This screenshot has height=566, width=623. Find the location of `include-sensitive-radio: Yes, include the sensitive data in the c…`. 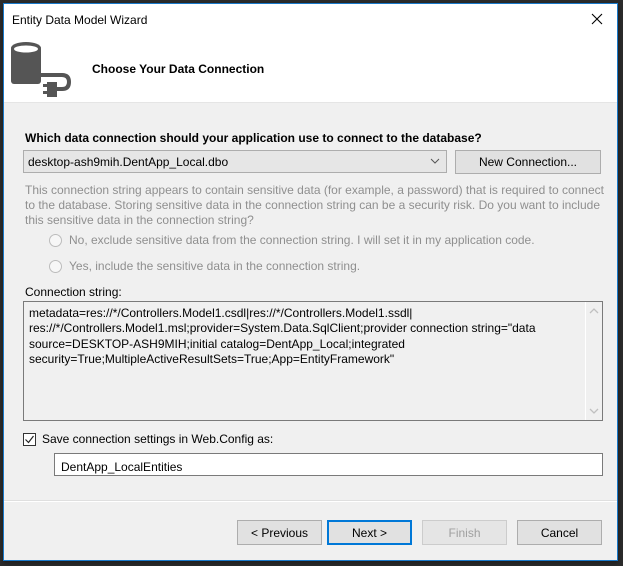

include-sensitive-radio: Yes, include the sensitive data in the c… is located at coordinates (204, 266).